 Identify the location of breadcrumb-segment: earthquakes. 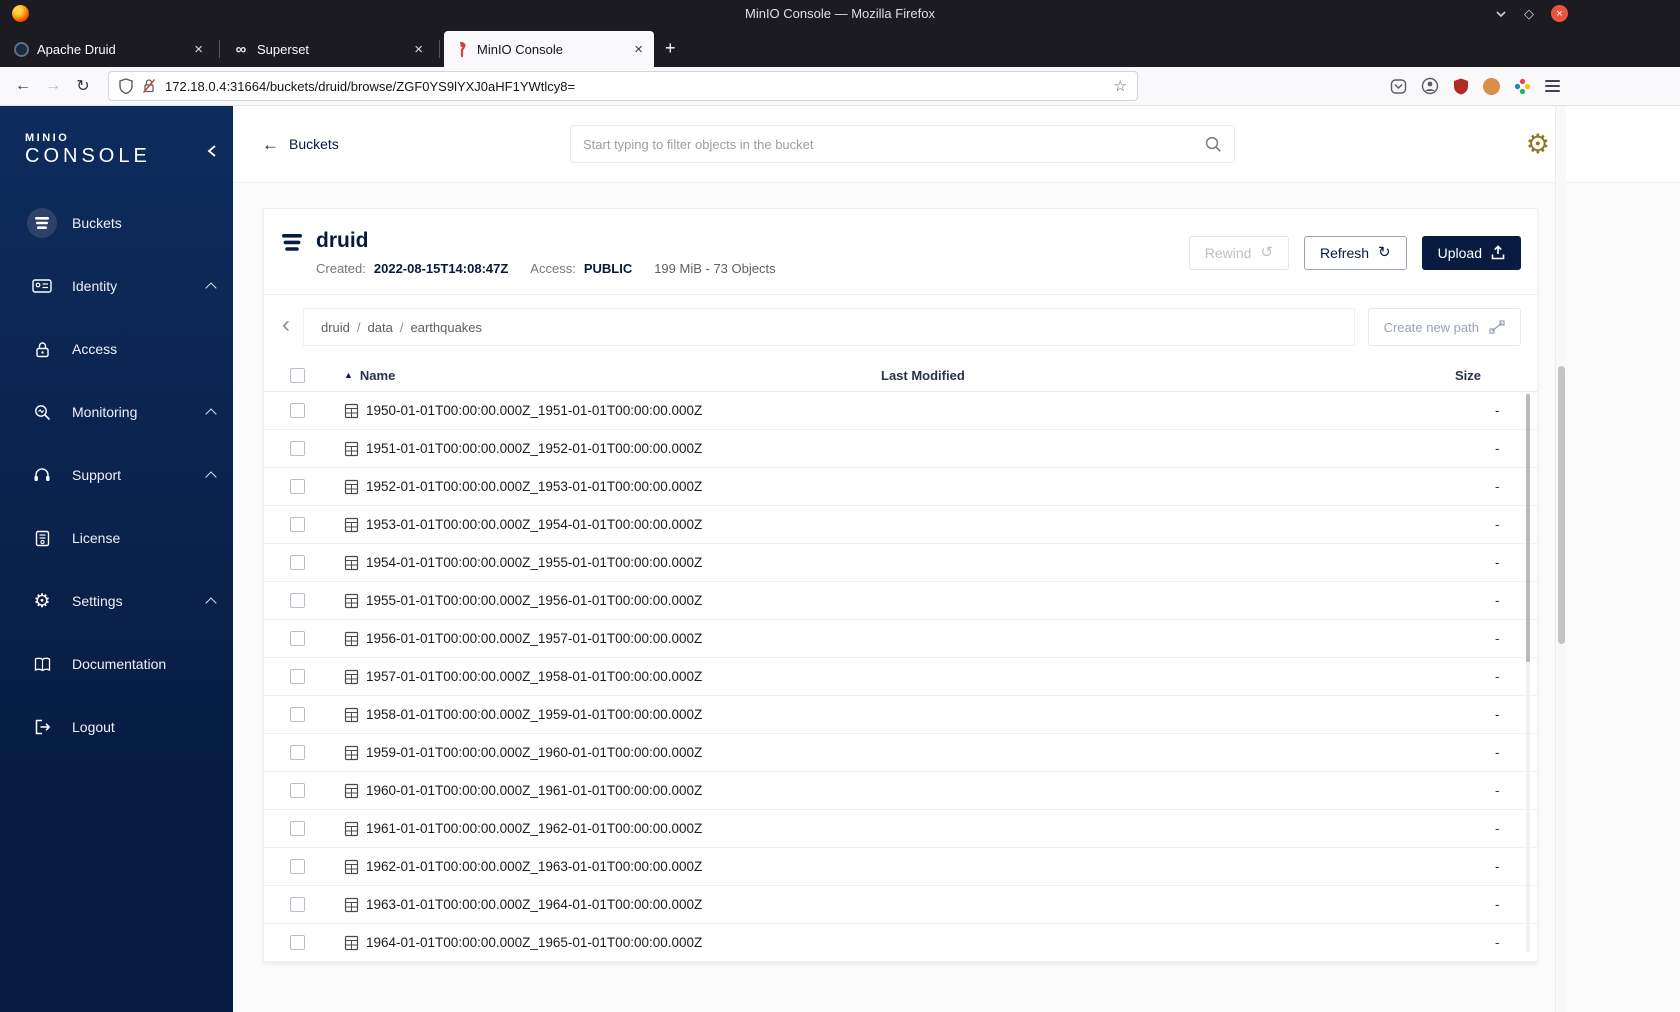
(446, 327).